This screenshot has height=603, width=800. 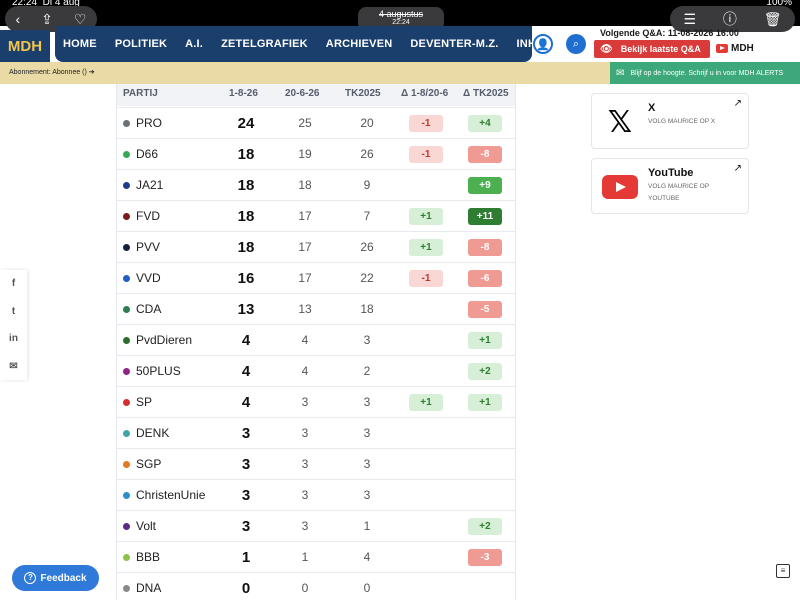 I want to click on twitter-icon: t, so click(x=13, y=311).